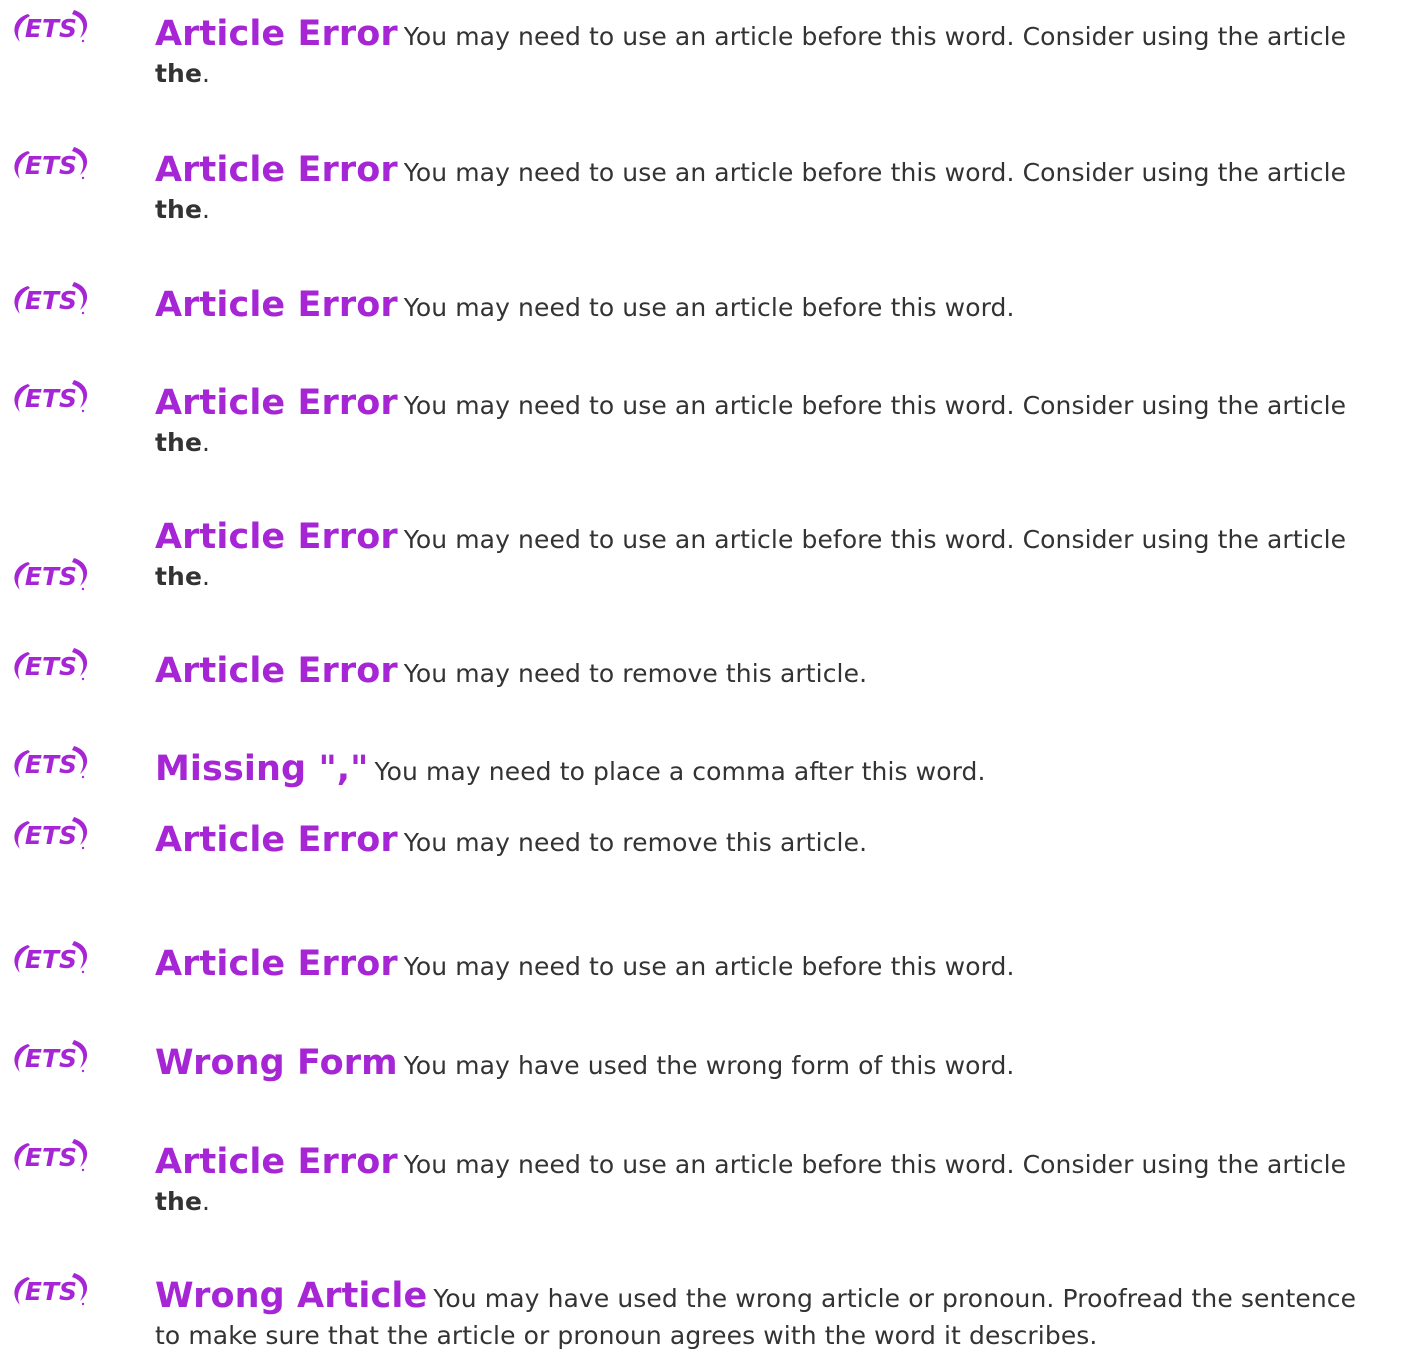 The width and height of the screenshot is (1403, 1354). Describe the element at coordinates (262, 769) in the screenshot. I see `feedback-title: Missing ","` at that location.